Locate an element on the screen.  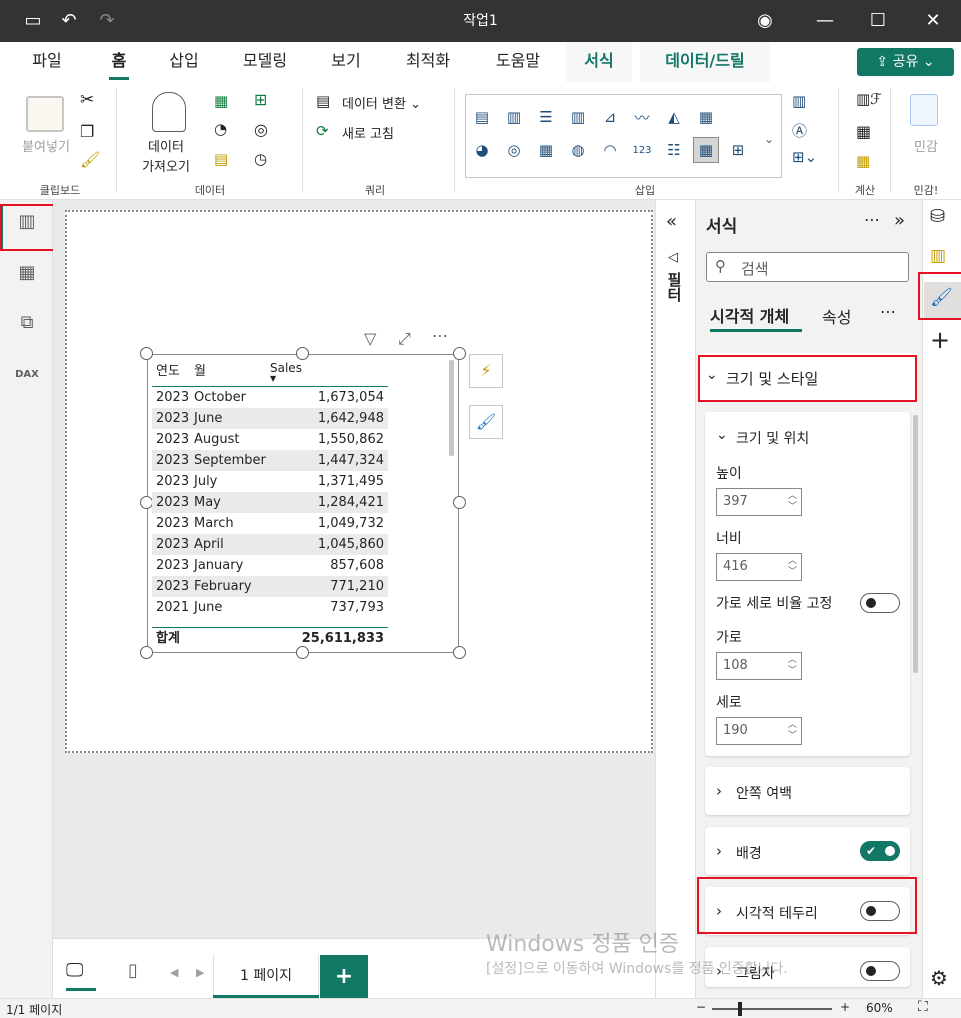
tab-insert: 삽입 is located at coordinates (184, 62).